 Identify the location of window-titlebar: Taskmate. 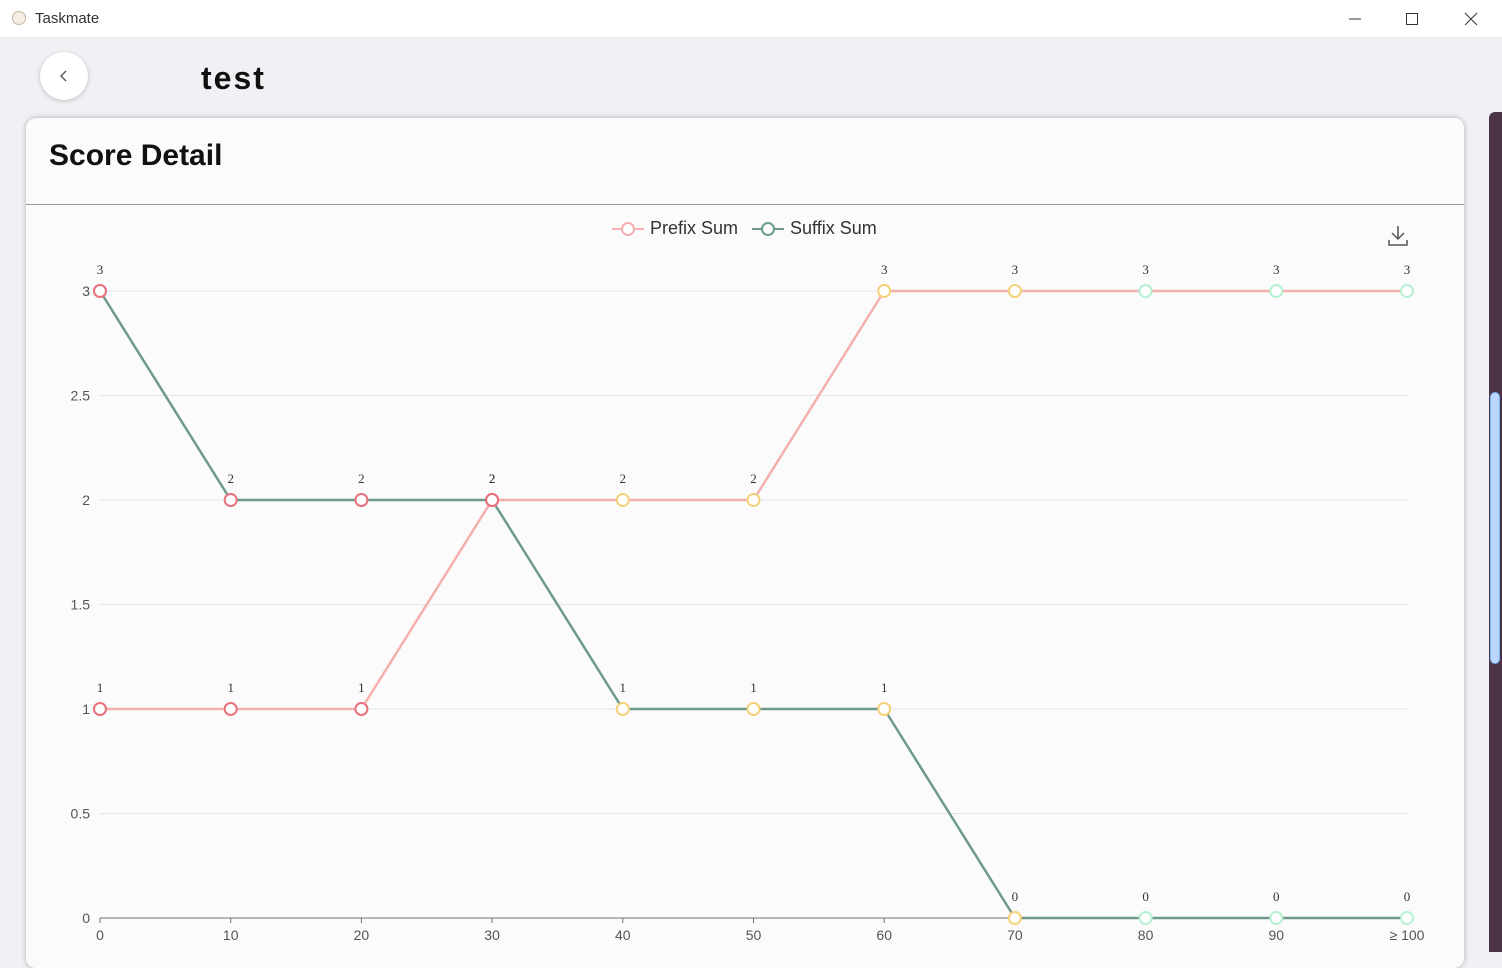
(751, 19).